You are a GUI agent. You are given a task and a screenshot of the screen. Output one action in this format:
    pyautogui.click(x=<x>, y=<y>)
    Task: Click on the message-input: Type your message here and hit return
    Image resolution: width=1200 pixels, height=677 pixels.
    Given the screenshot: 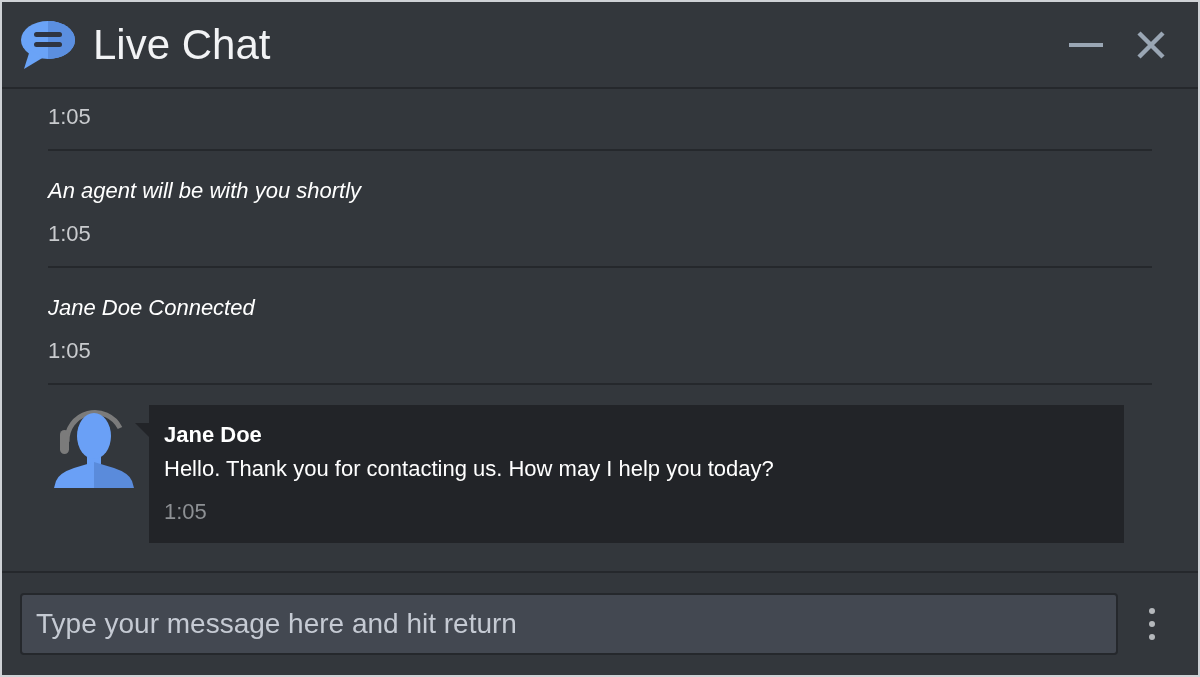 What is the action you would take?
    pyautogui.click(x=569, y=624)
    